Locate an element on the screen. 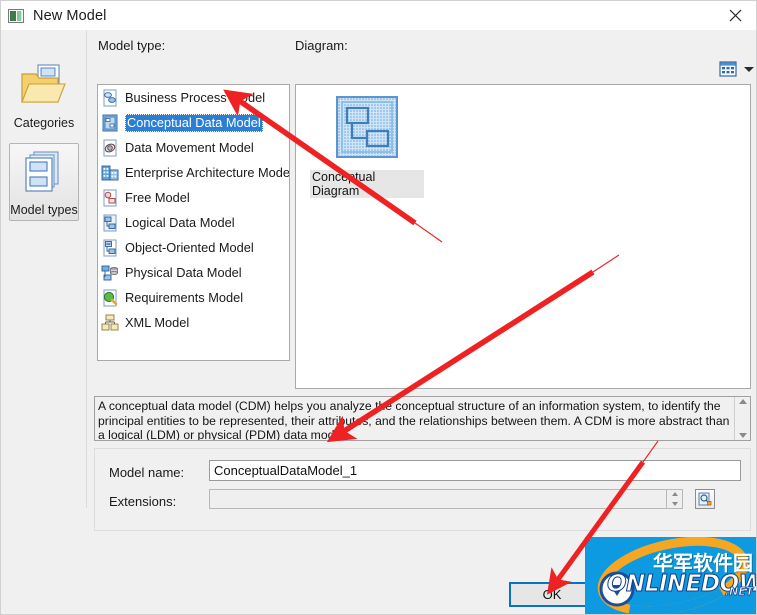 The width and height of the screenshot is (757, 615). scroll-up-arrow-icon is located at coordinates (742, 401).